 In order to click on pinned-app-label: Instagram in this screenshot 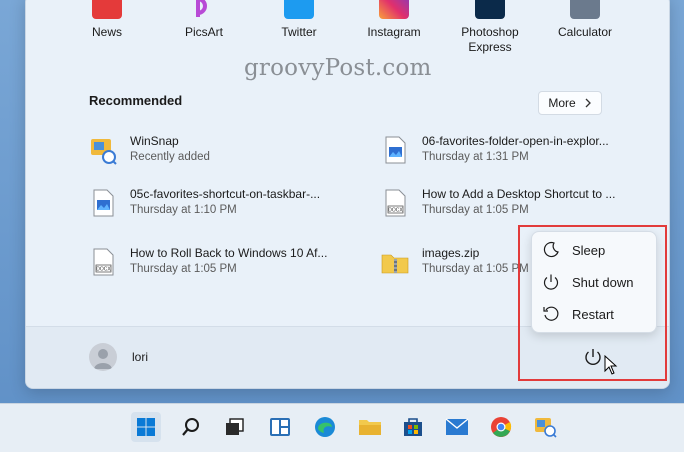, I will do `click(394, 32)`.